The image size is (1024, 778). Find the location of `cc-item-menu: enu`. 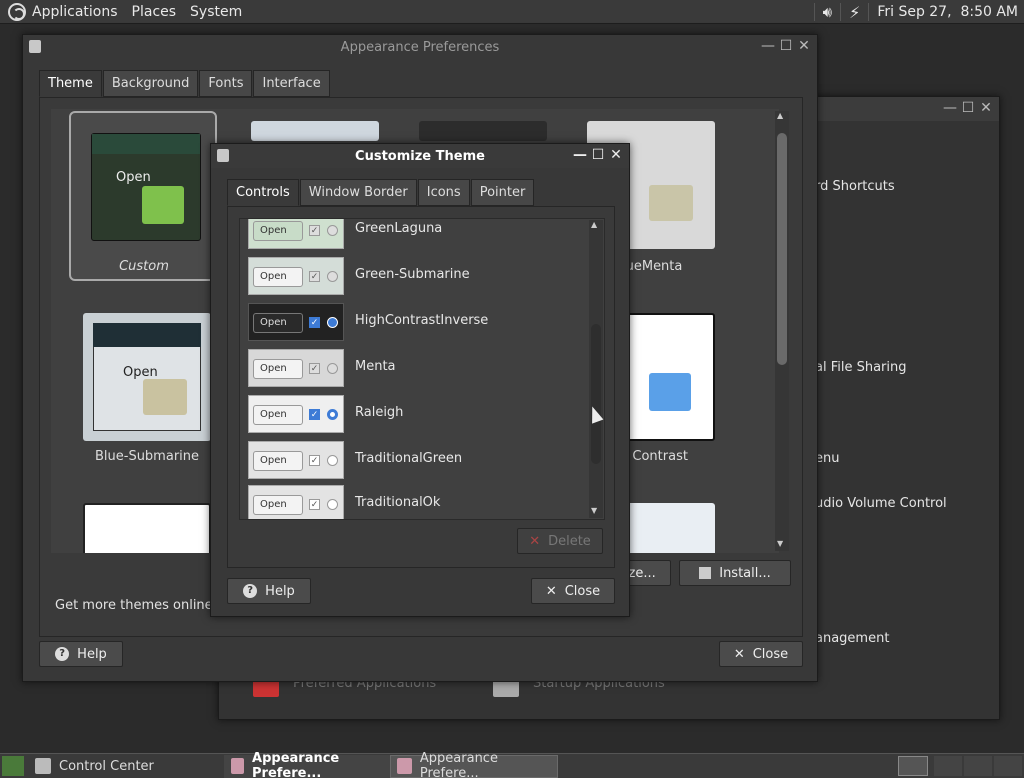

cc-item-menu: enu is located at coordinates (827, 458).